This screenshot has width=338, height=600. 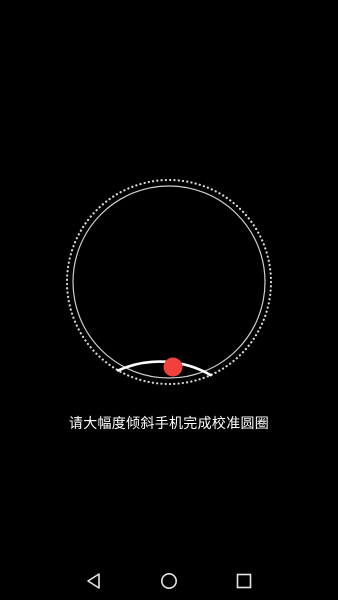 I want to click on back-triangle-icon, so click(x=93, y=581).